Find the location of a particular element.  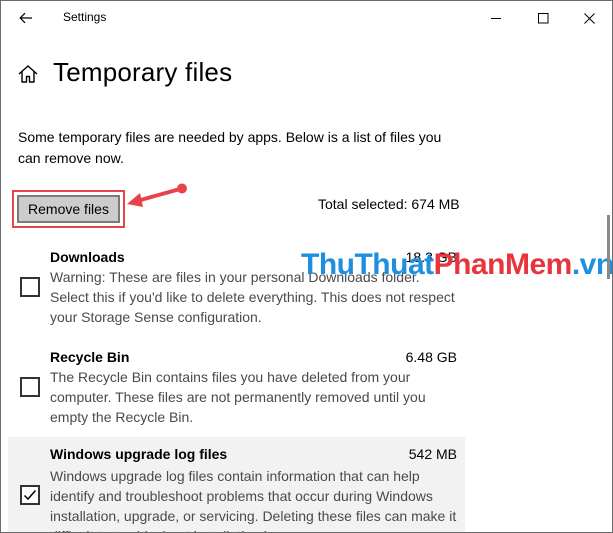

item-name: Downloads is located at coordinates (87, 257).